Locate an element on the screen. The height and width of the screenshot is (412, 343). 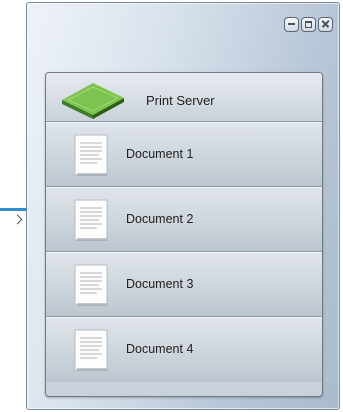
close-button is located at coordinates (325, 24).